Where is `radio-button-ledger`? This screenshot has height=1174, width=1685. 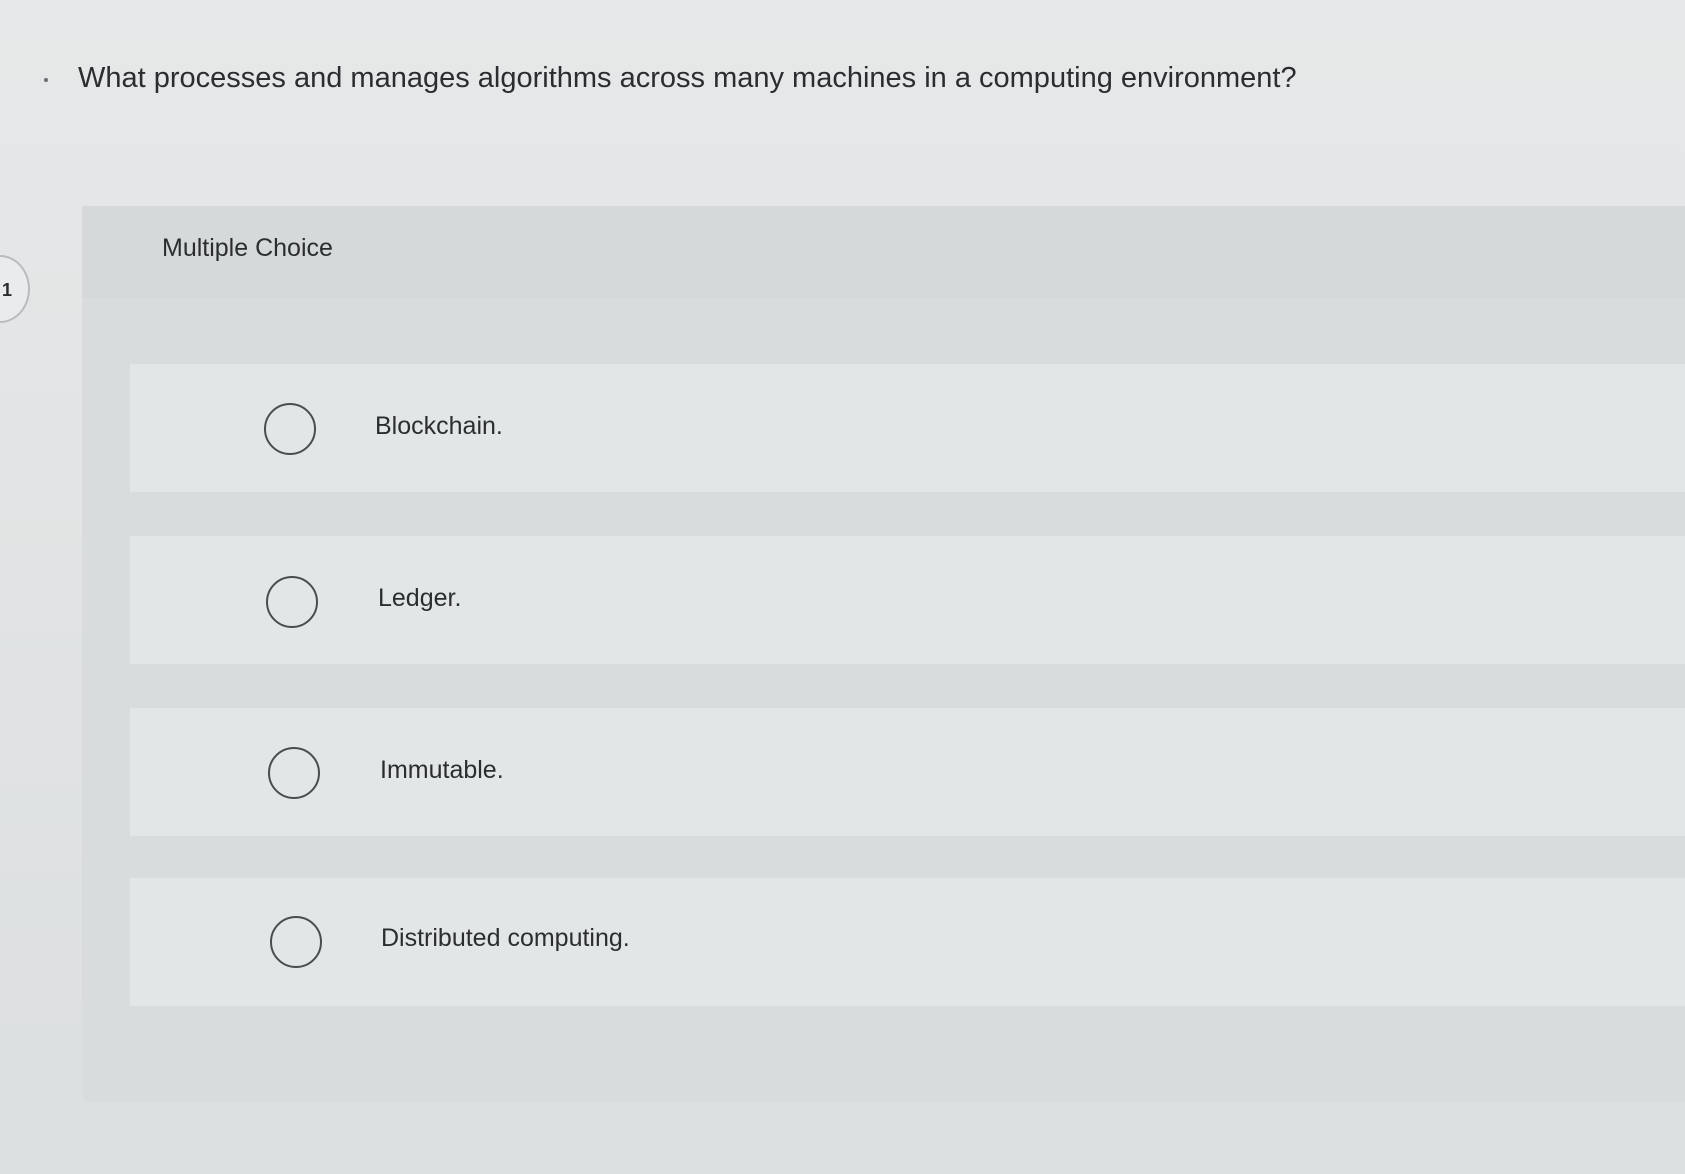 radio-button-ledger is located at coordinates (292, 602).